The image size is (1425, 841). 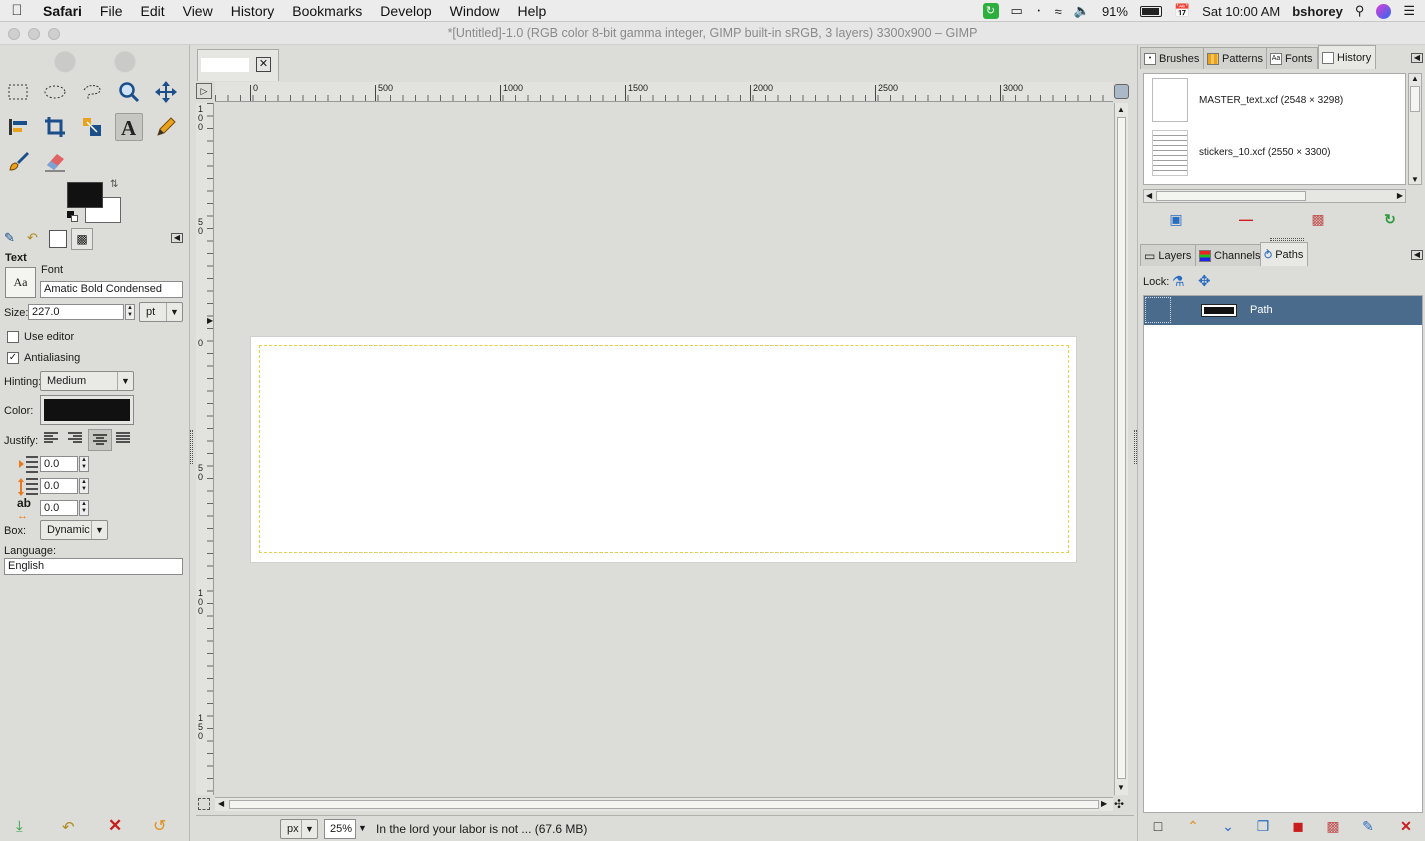 What do you see at coordinates (18, 92) in the screenshot?
I see `rect-select-icon` at bounding box center [18, 92].